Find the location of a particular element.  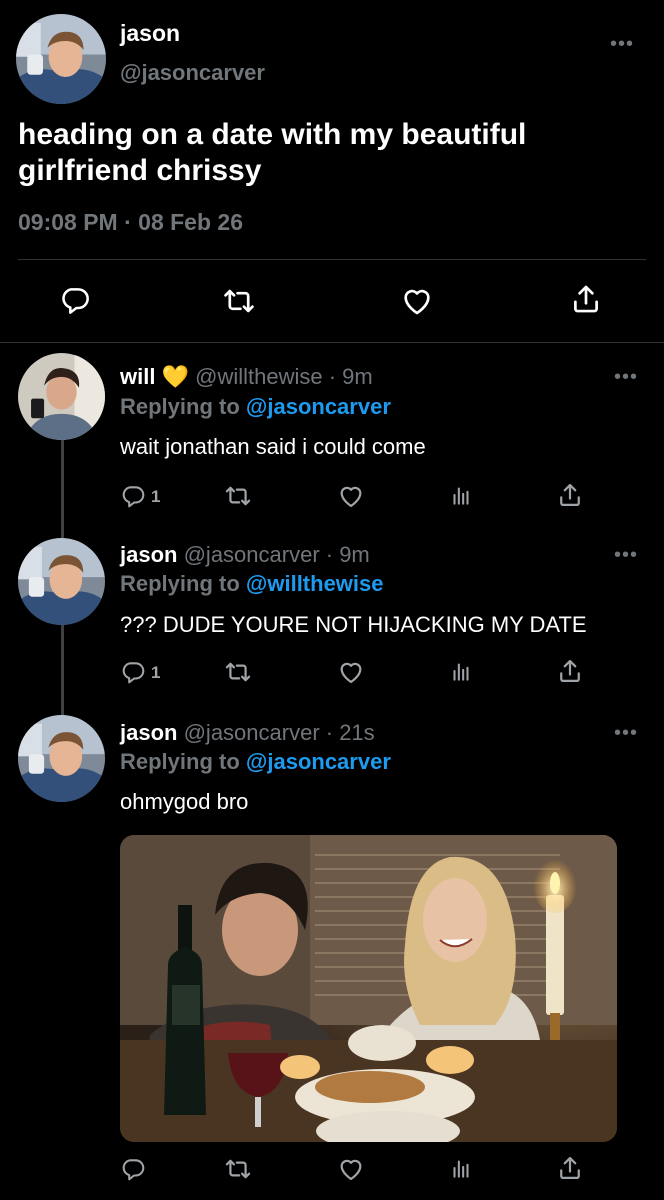

reply-text: ohmygod bro is located at coordinates (184, 801).